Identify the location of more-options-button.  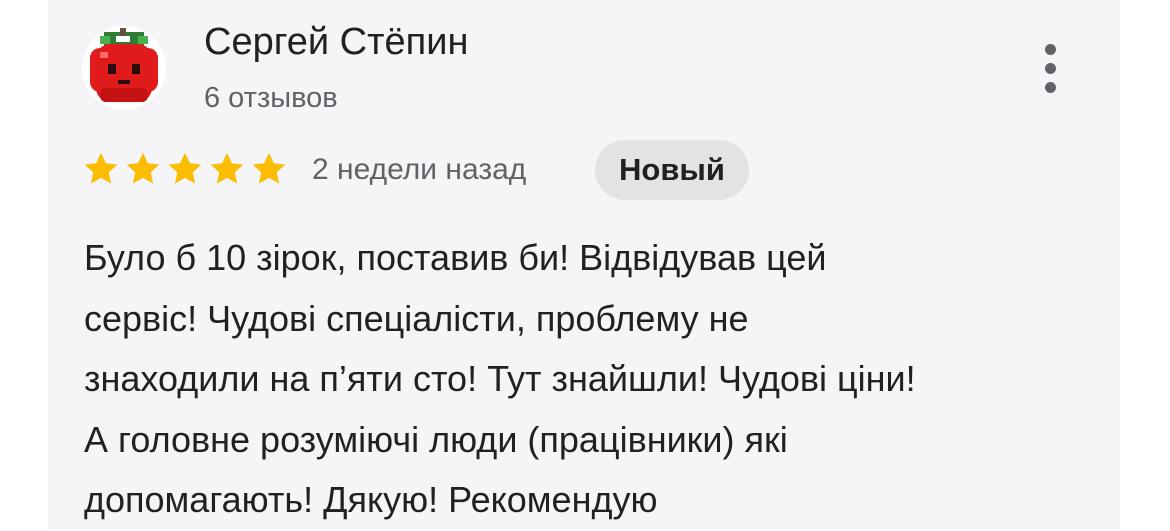
(1050, 68).